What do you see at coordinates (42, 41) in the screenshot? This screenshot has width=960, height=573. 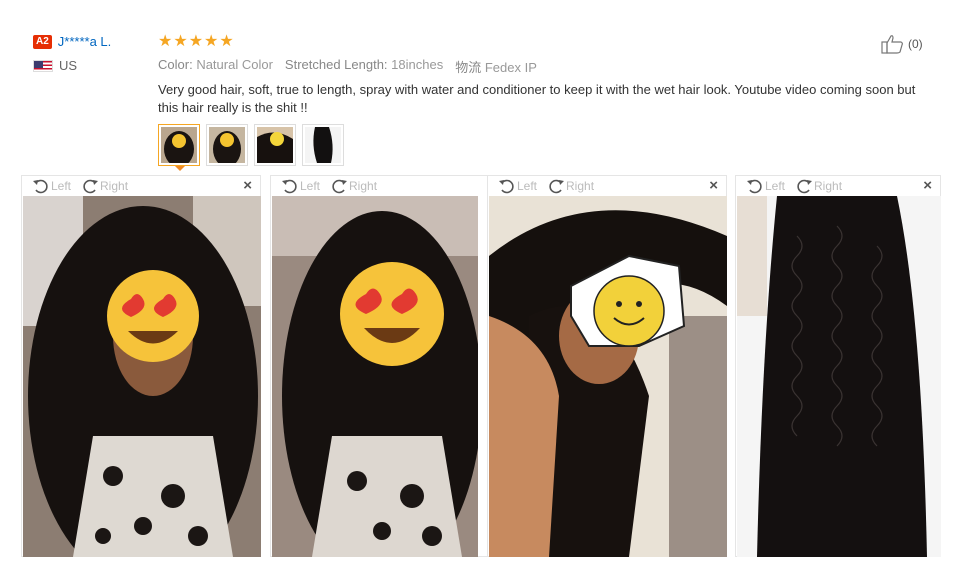 I see `buyer-level-badge: A2` at bounding box center [42, 41].